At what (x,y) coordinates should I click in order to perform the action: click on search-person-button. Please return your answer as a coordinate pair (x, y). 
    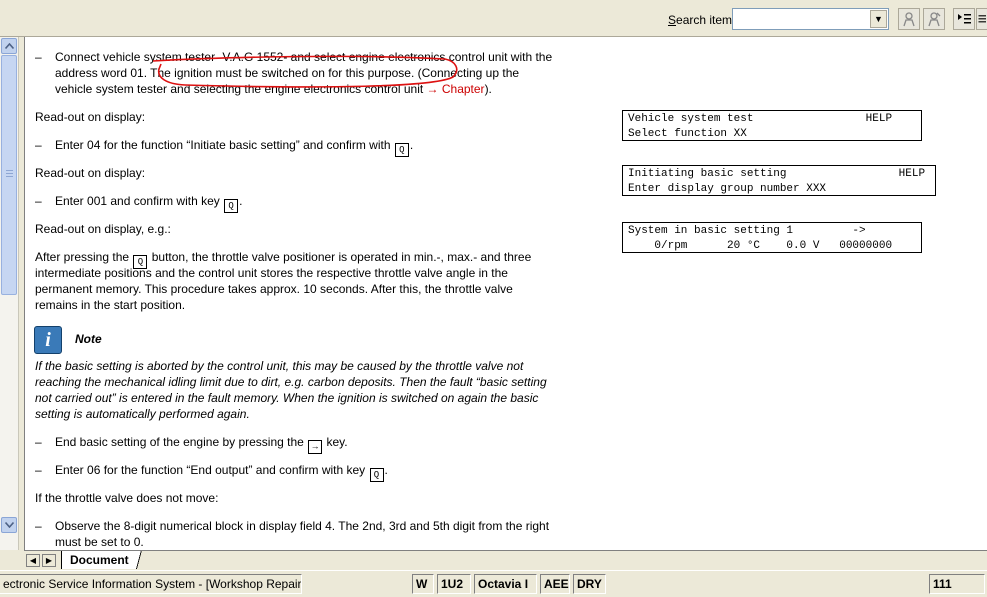
    Looking at the image, I should click on (909, 19).